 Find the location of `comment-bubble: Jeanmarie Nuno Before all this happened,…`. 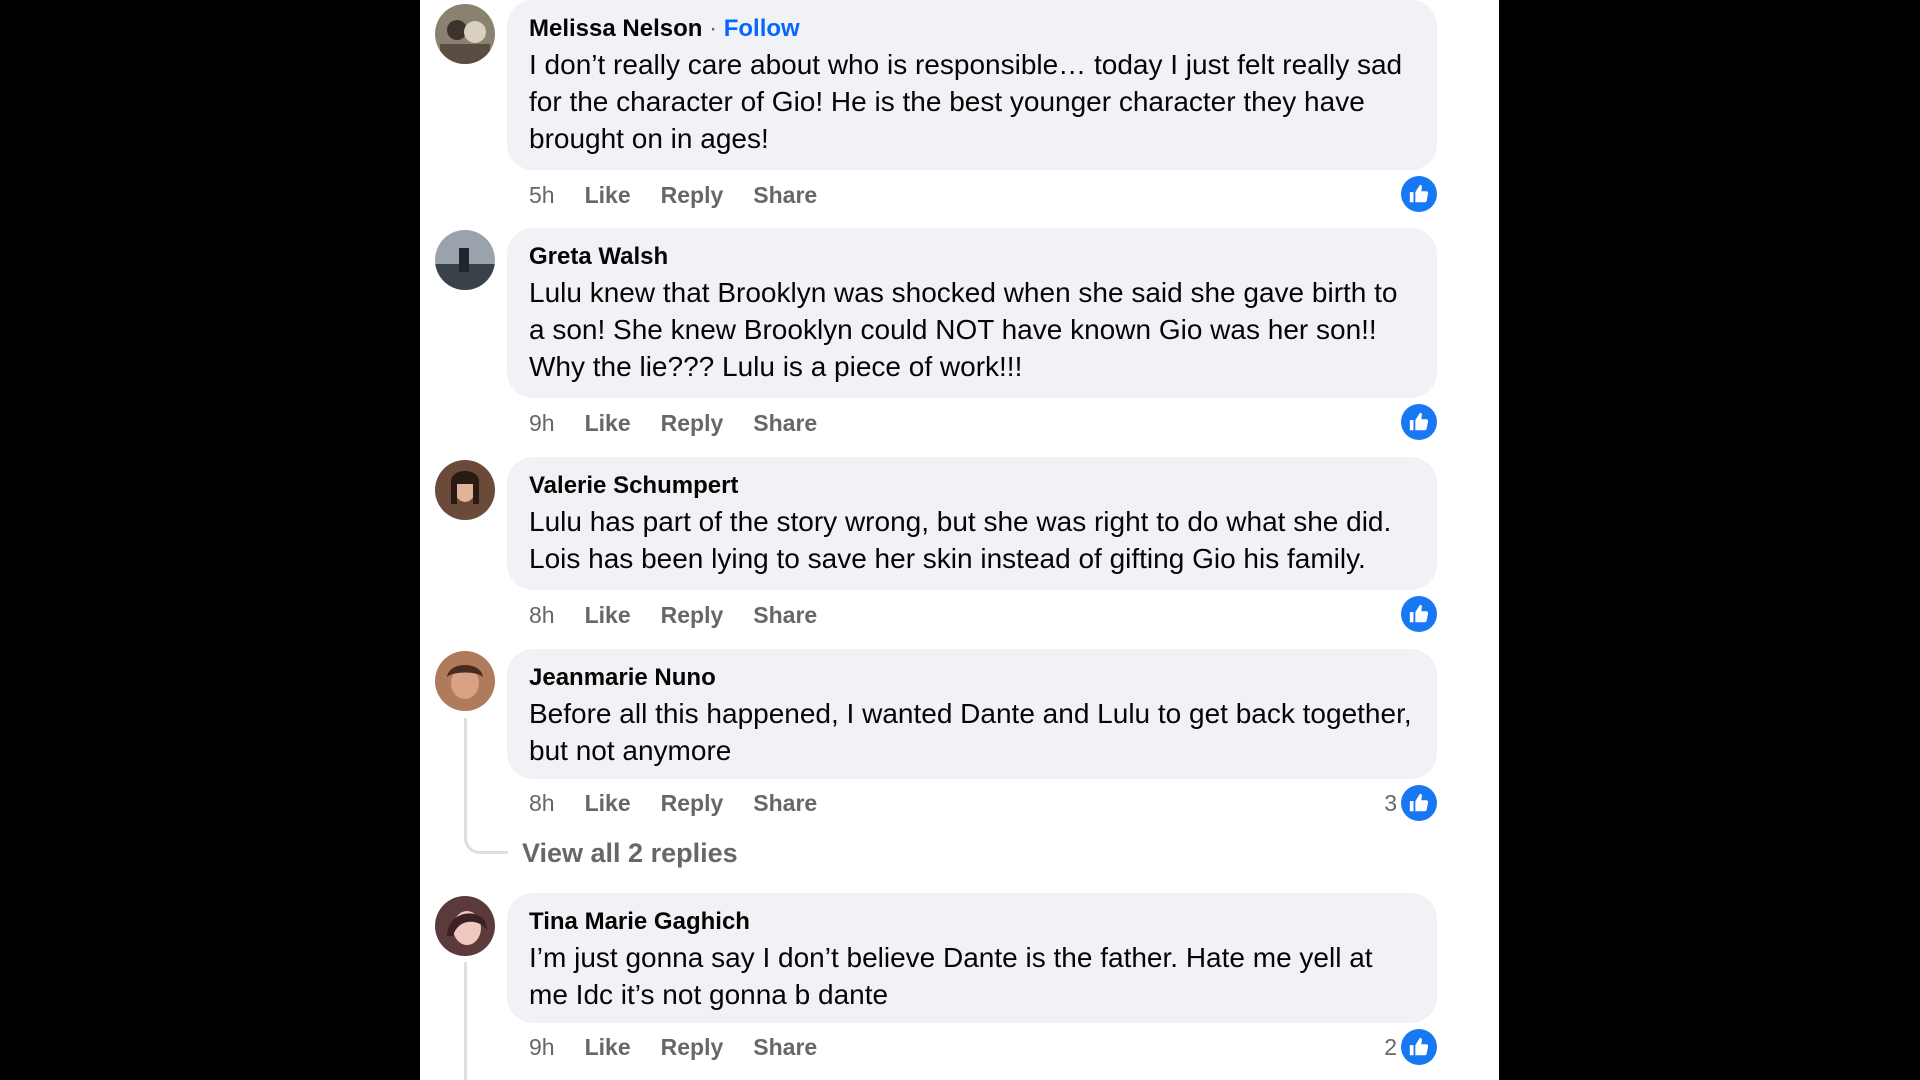

comment-bubble: Jeanmarie Nuno Before all this happened,… is located at coordinates (972, 714).